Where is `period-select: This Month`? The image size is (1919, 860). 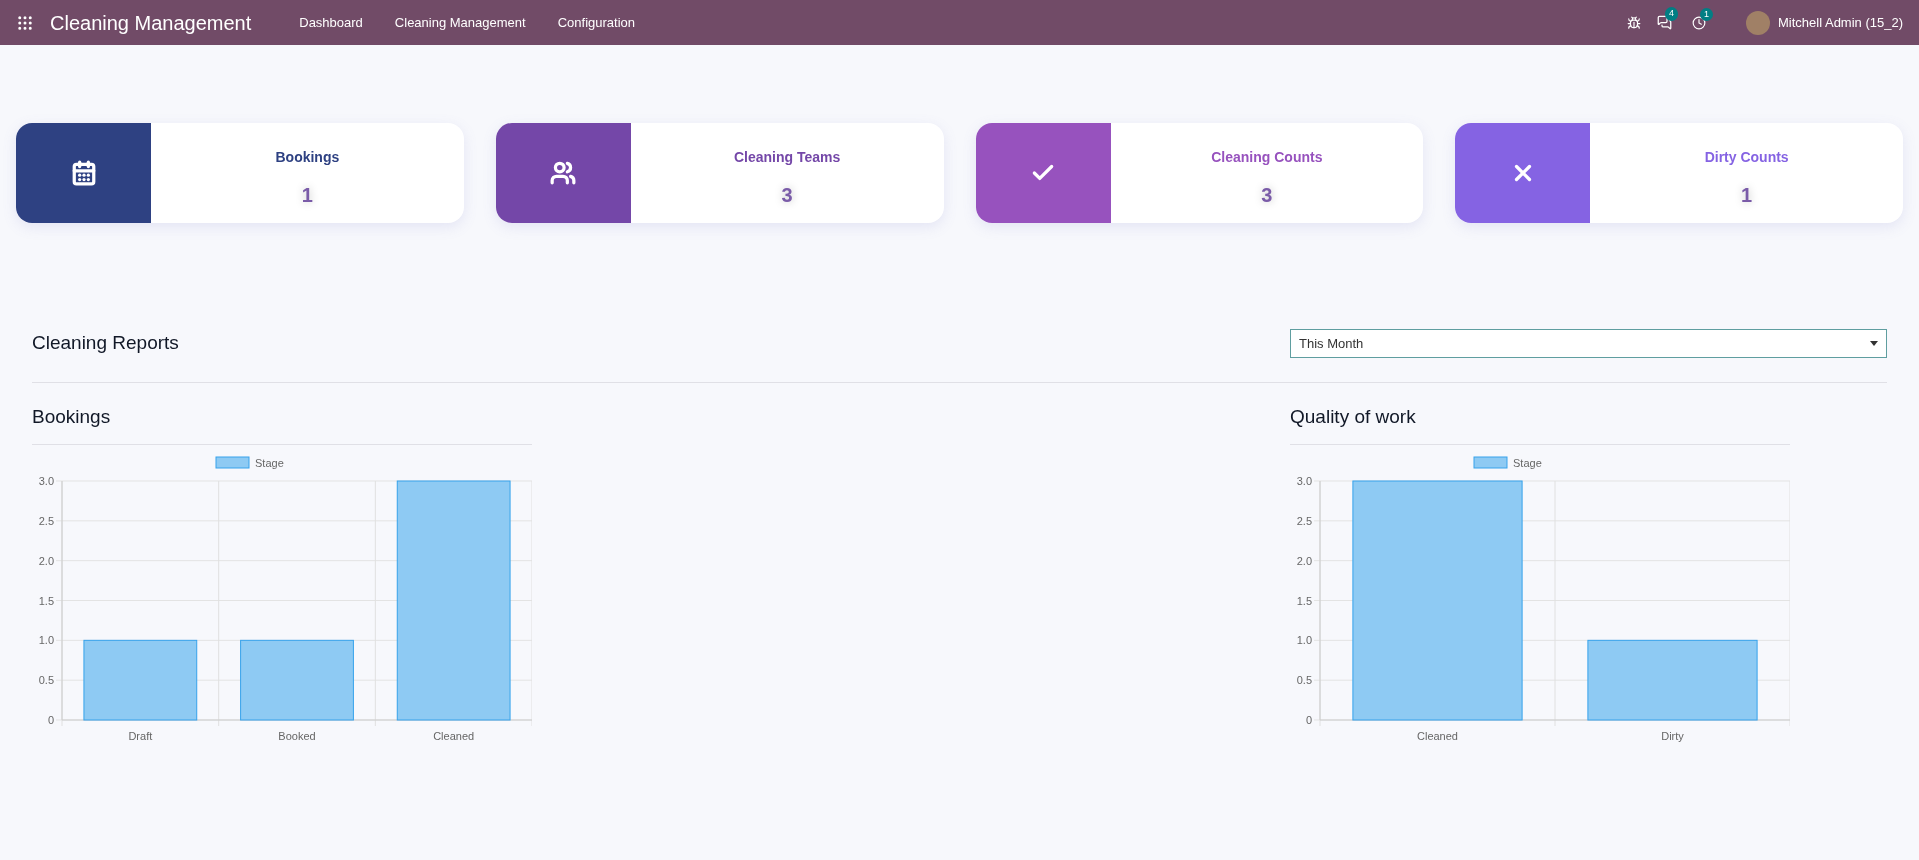 period-select: This Month is located at coordinates (1588, 343).